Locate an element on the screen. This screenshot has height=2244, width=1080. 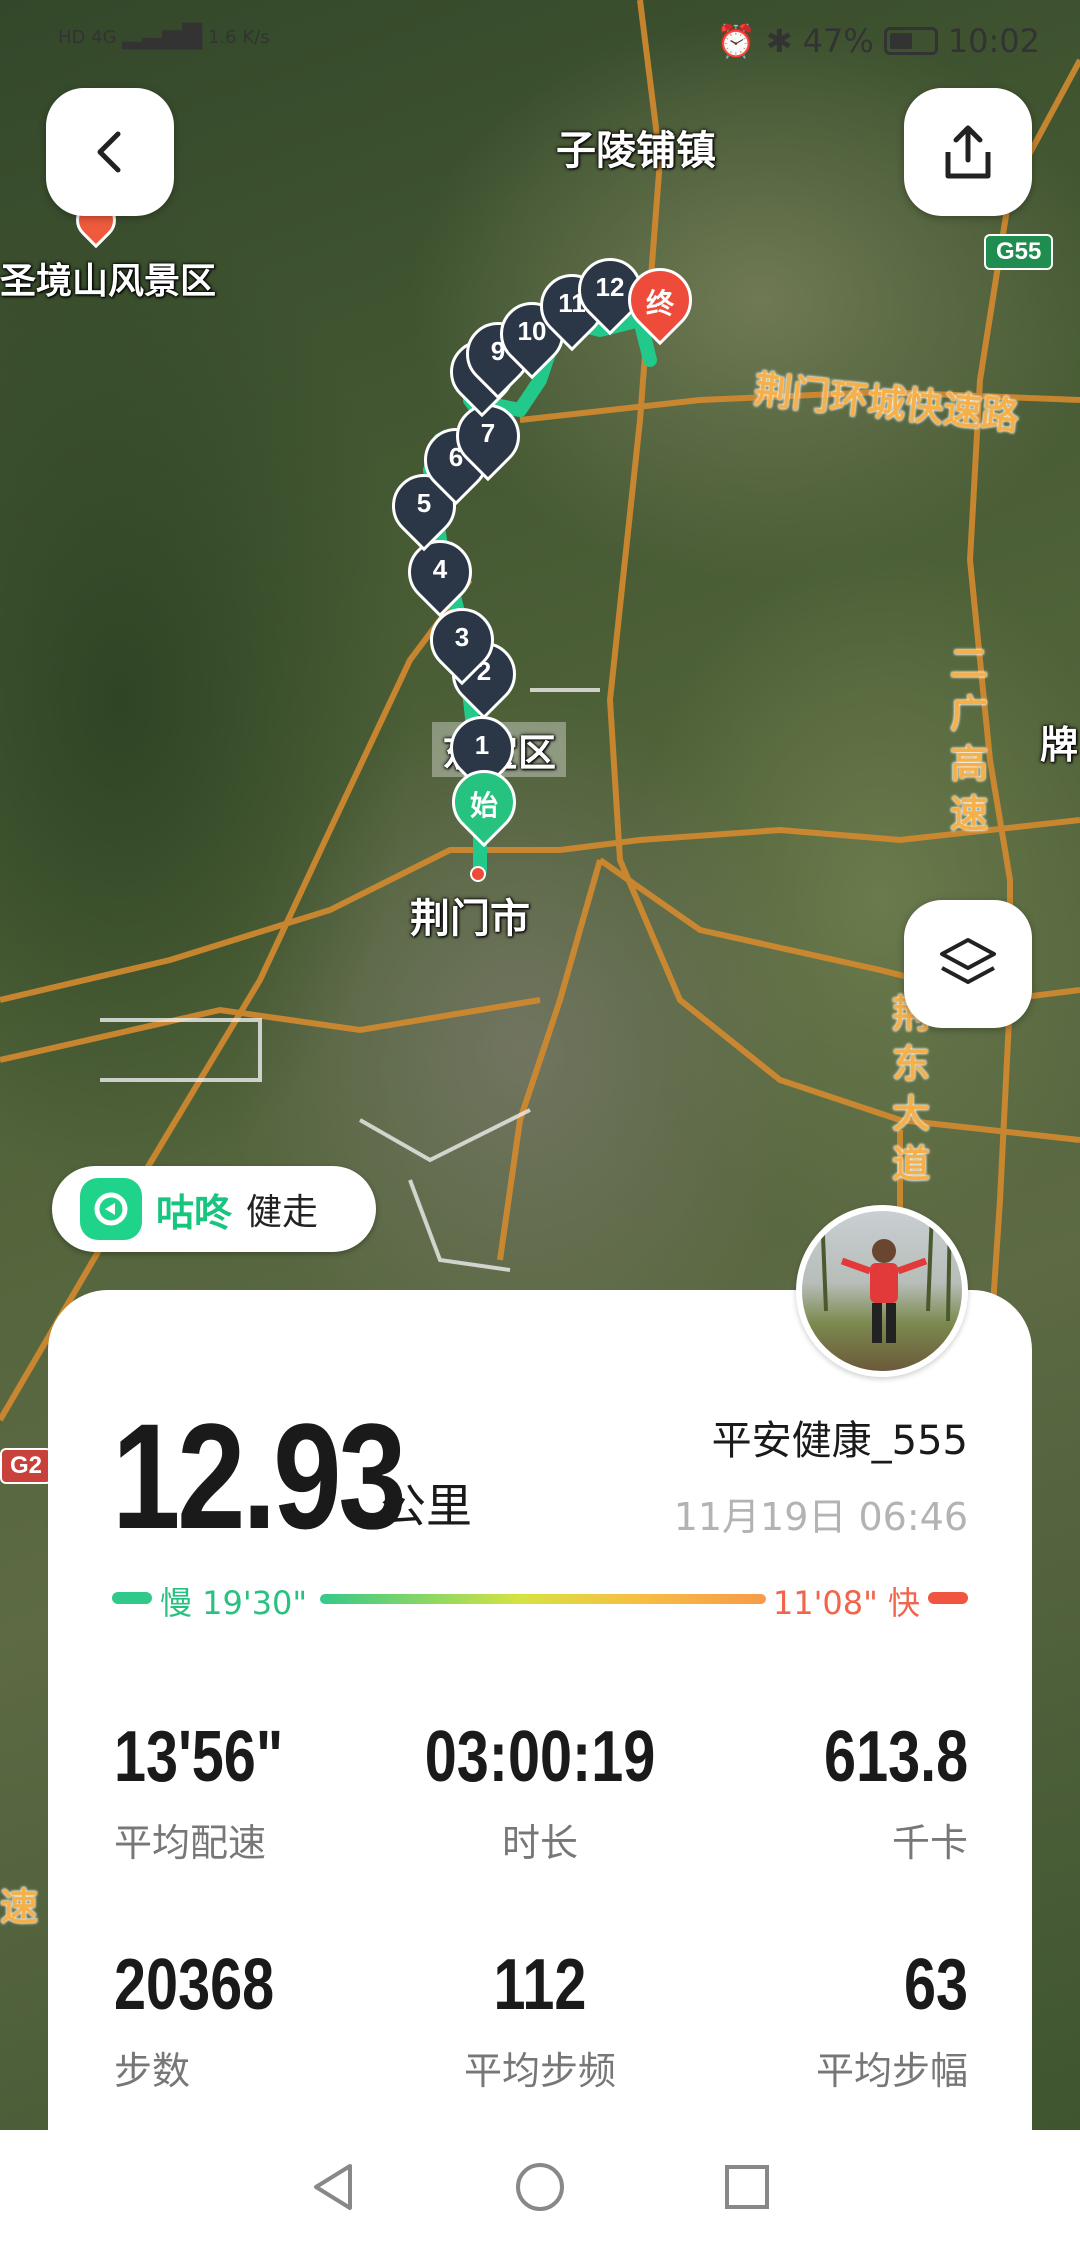
app-brand: 咕咚 is located at coordinates (194, 1213).